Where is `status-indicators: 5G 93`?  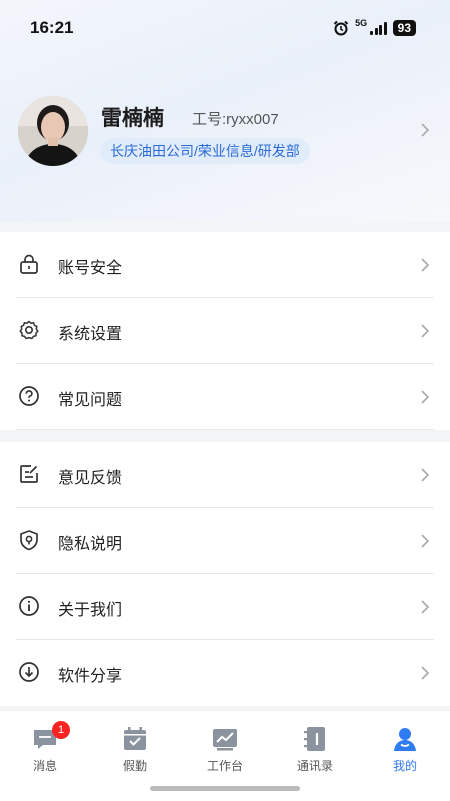
status-indicators: 5G 93 is located at coordinates (374, 27).